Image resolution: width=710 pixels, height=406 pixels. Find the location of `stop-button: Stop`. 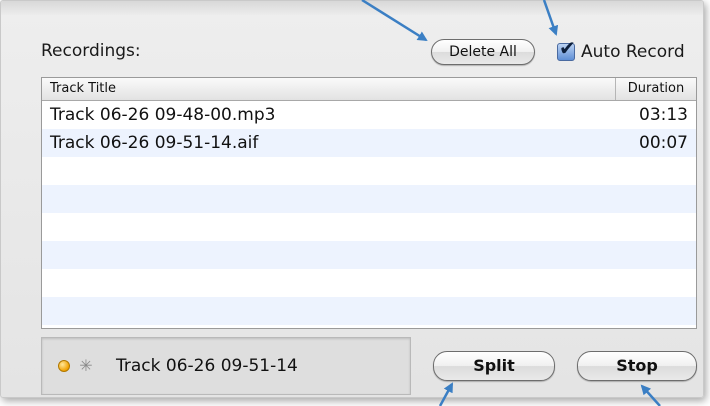

stop-button: Stop is located at coordinates (637, 366).